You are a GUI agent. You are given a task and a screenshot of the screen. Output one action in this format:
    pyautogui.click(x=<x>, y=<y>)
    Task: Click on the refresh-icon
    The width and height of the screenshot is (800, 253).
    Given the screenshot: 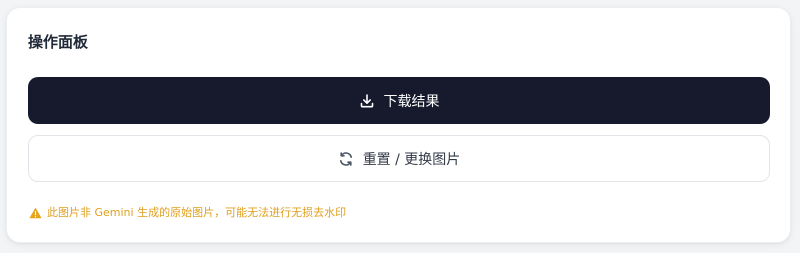 What is the action you would take?
    pyautogui.click(x=346, y=159)
    